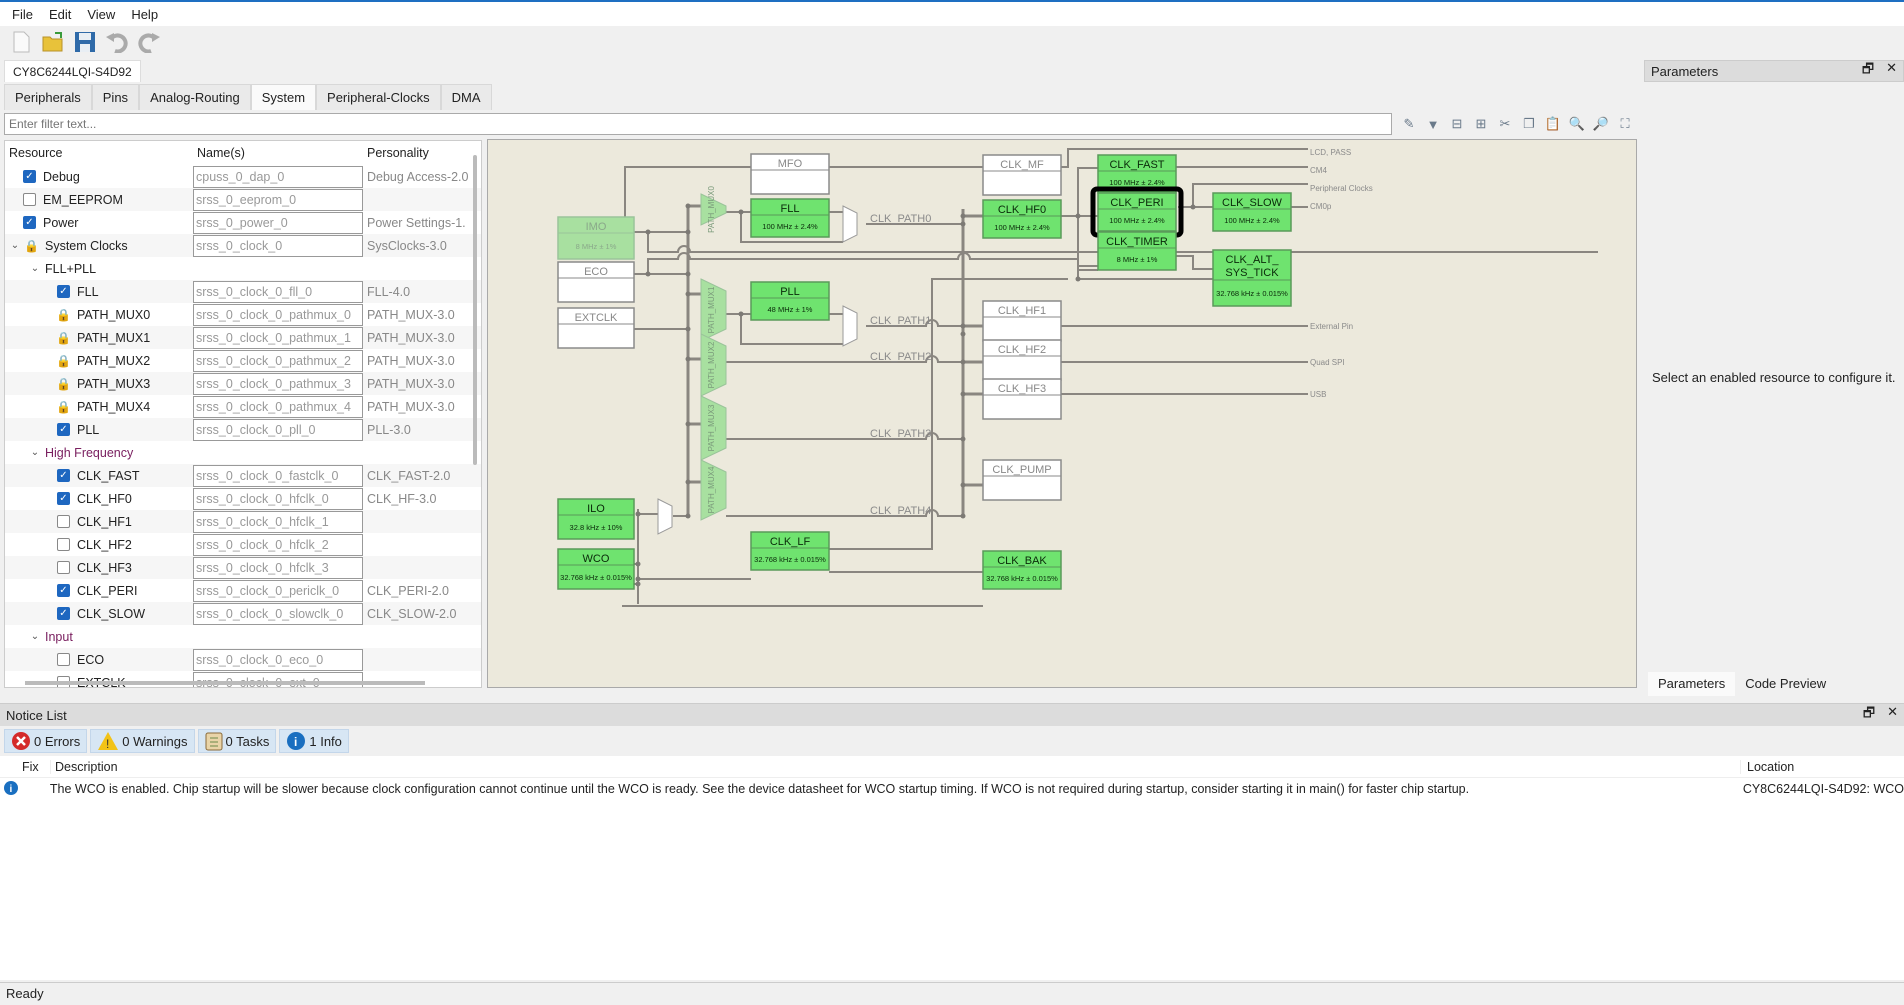  Describe the element at coordinates (1891, 71) in the screenshot. I see `close-panel-icon: ✕` at that location.